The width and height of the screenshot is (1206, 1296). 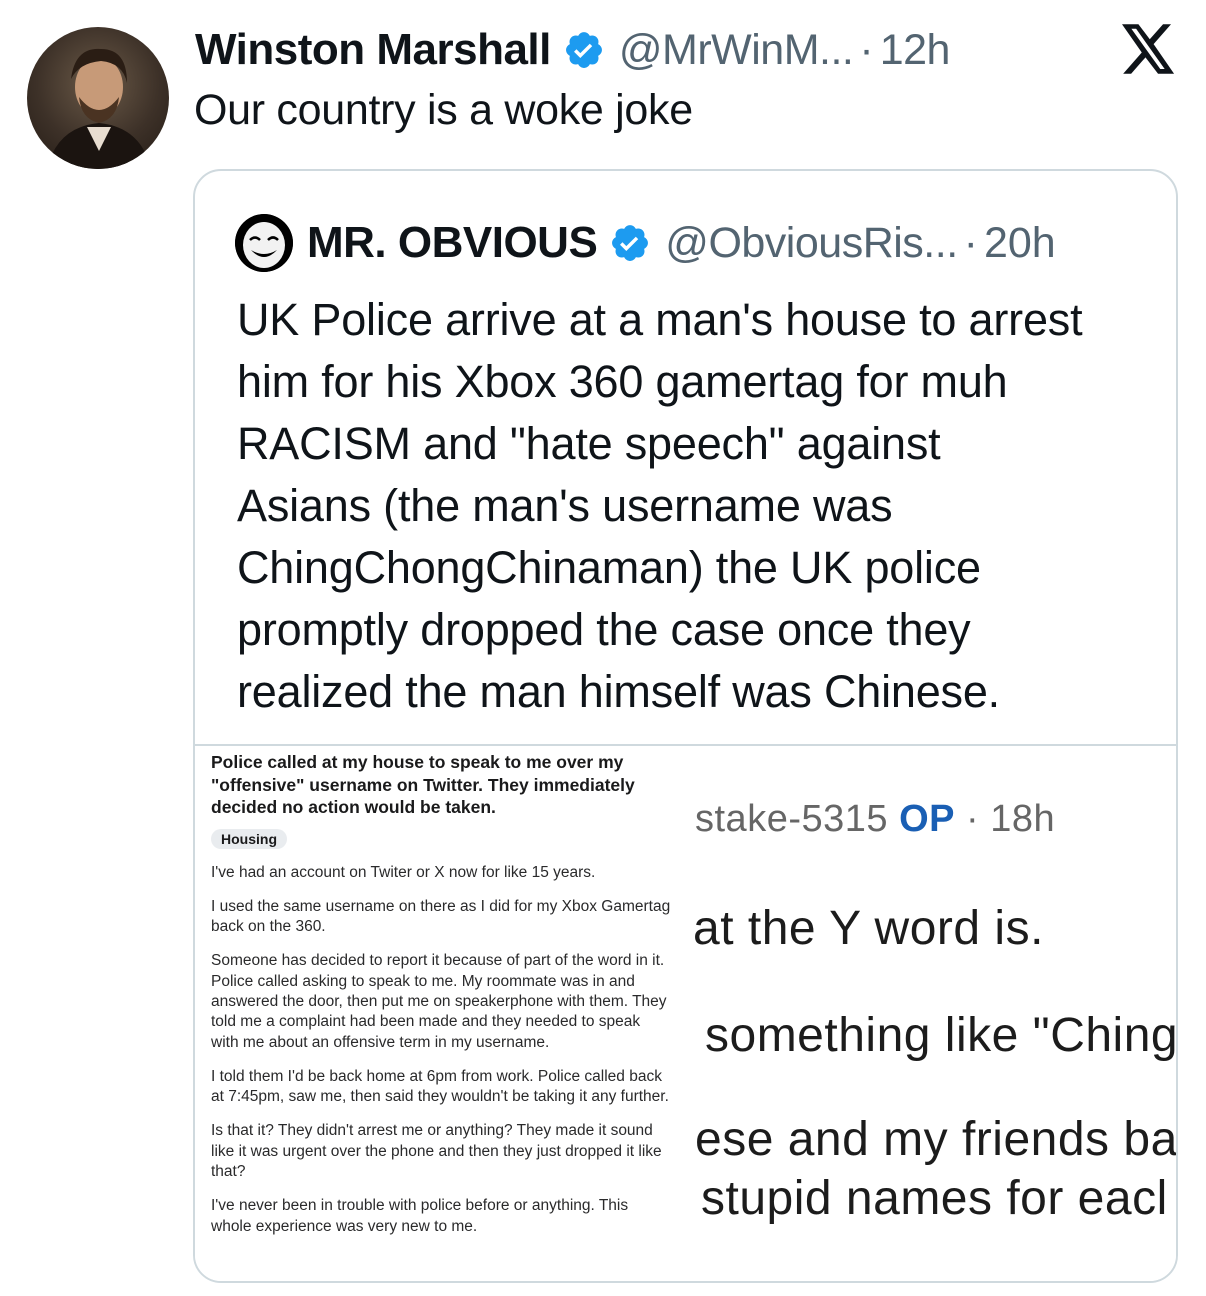 What do you see at coordinates (589, 443) in the screenshot?
I see `quoted-text-line: RACISM and "hate speech" against` at bounding box center [589, 443].